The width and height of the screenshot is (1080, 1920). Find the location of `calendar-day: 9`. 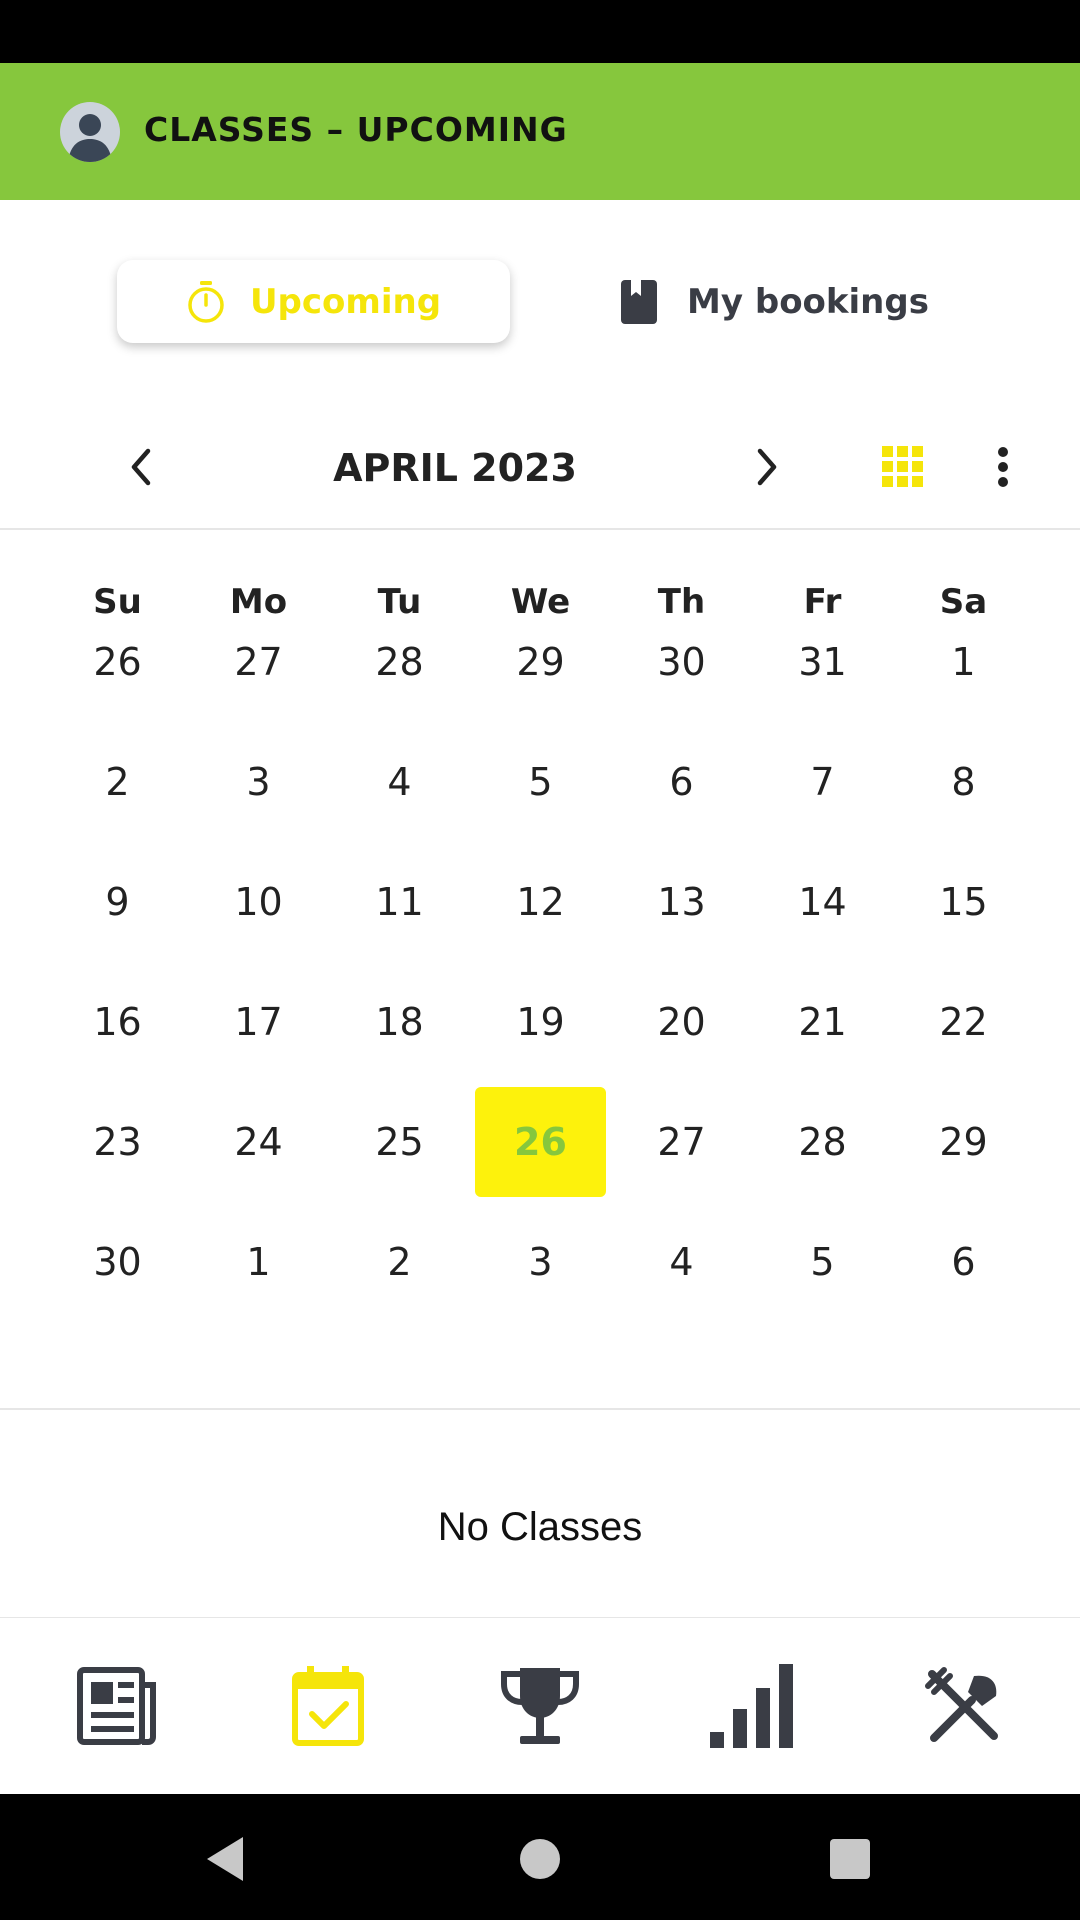

calendar-day: 9 is located at coordinates (117, 902).